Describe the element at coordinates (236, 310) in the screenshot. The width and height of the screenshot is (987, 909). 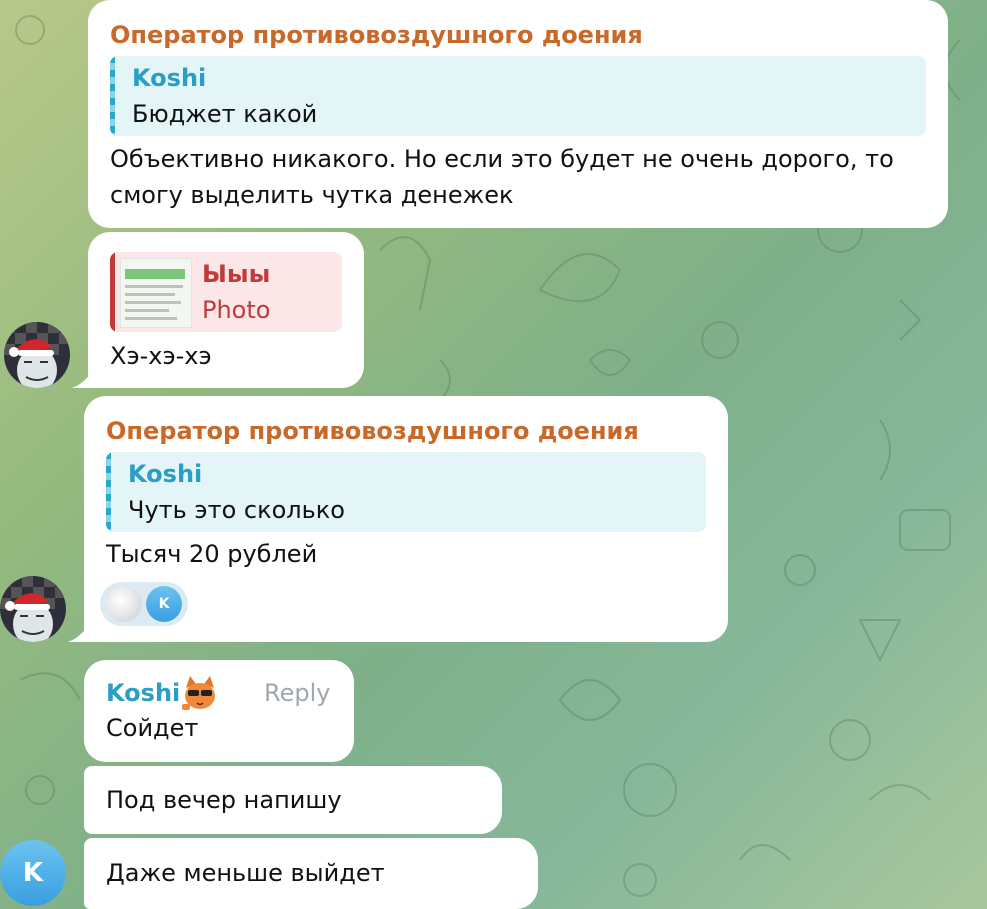
I see `quote-text: Photo` at that location.